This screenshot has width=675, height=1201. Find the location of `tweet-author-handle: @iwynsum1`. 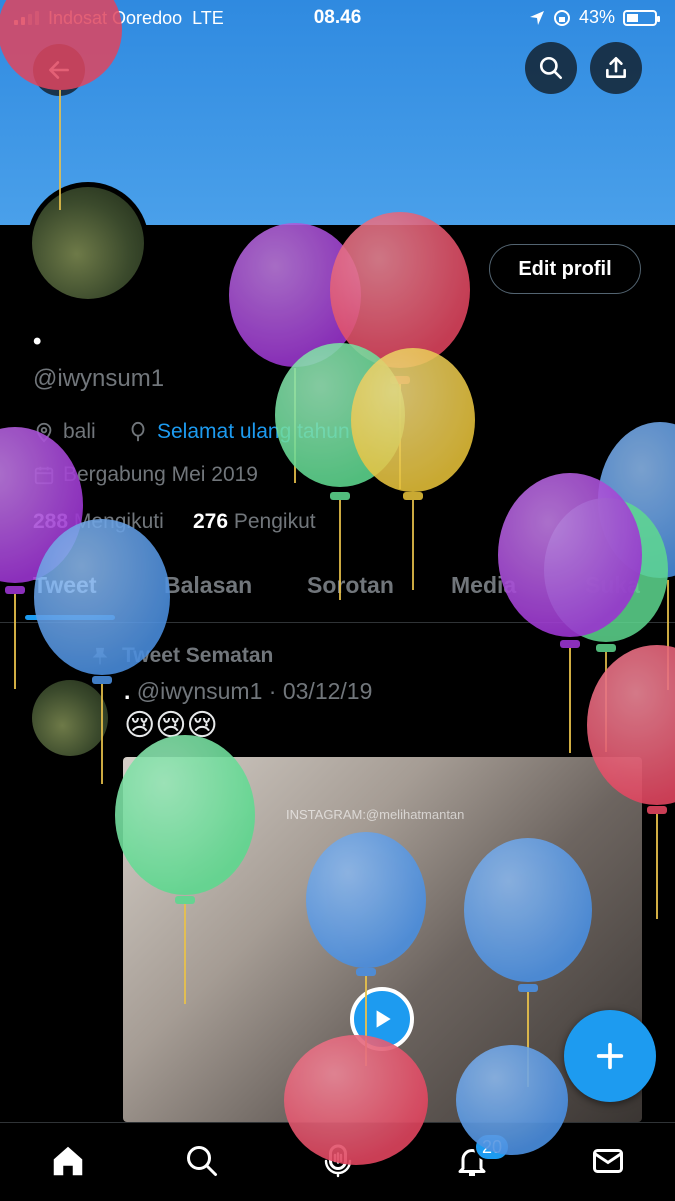

tweet-author-handle: @iwynsum1 is located at coordinates (199, 691).